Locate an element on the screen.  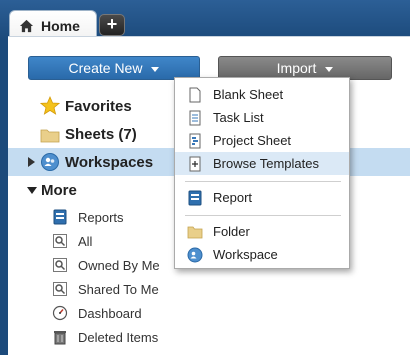
menu-item-label: Report is located at coordinates (233, 197).